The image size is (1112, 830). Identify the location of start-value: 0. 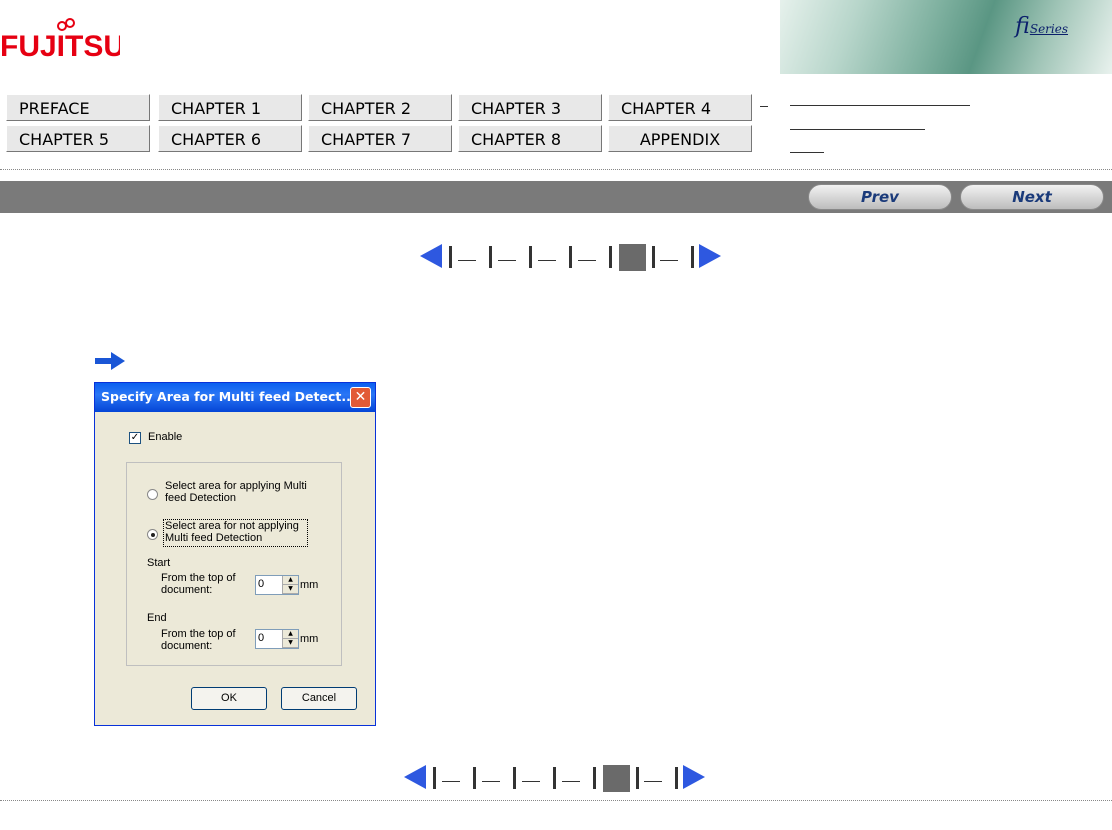
(261, 584).